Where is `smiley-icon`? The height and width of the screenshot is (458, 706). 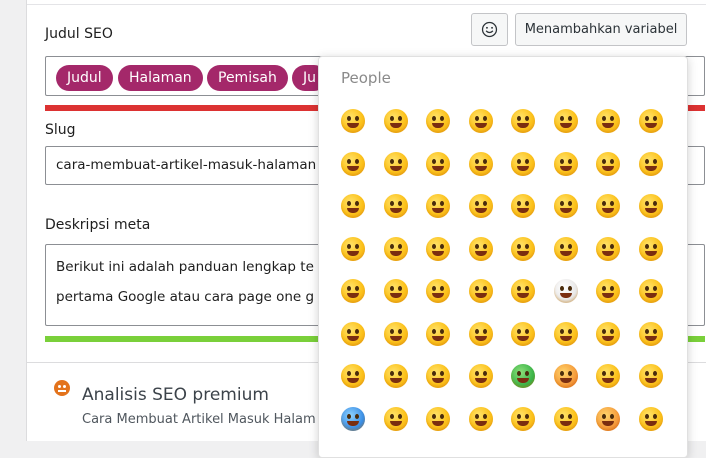 smiley-icon is located at coordinates (489, 29).